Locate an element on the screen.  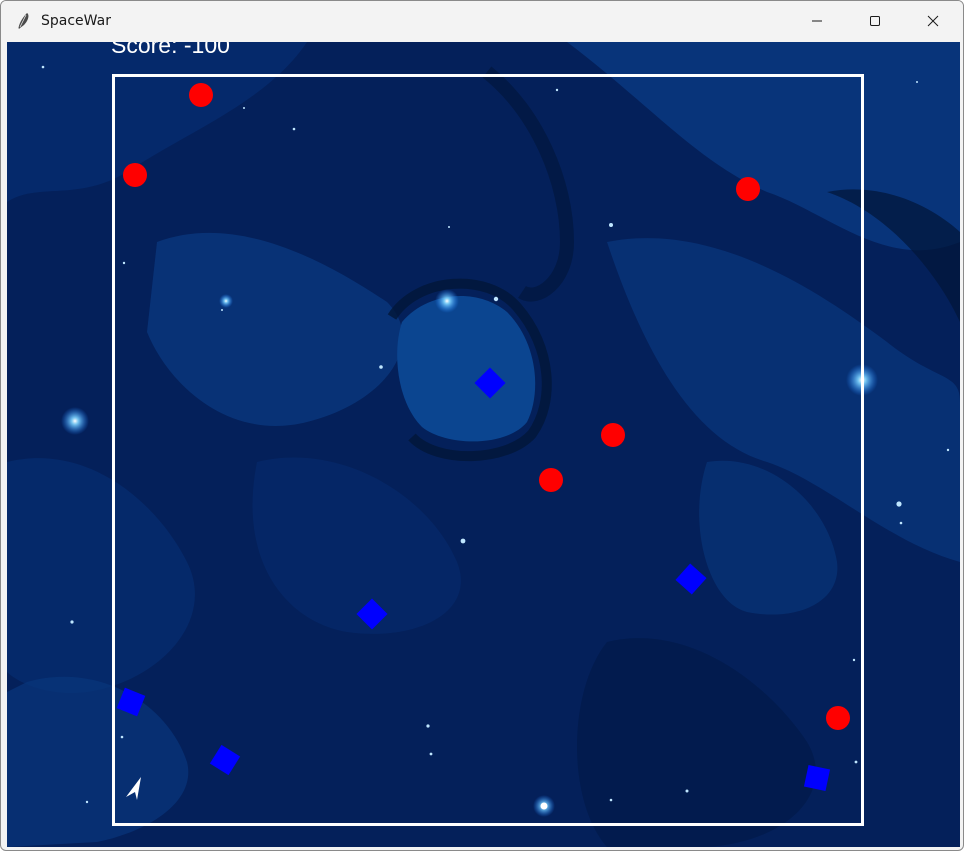
maximize-button is located at coordinates (875, 21).